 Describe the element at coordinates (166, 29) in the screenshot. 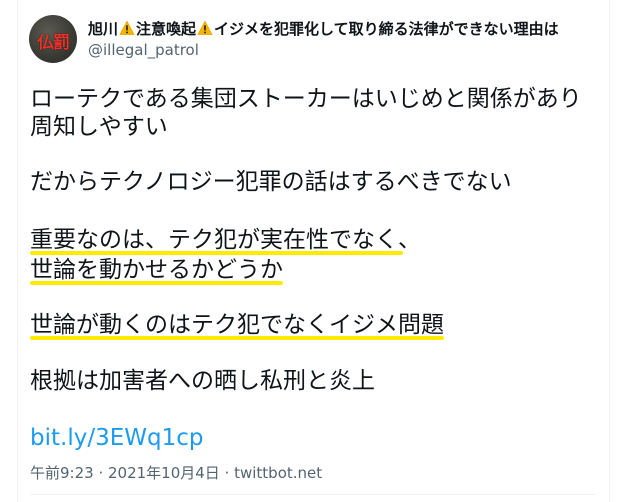

I see `display-name-part2: 注意喚起` at that location.